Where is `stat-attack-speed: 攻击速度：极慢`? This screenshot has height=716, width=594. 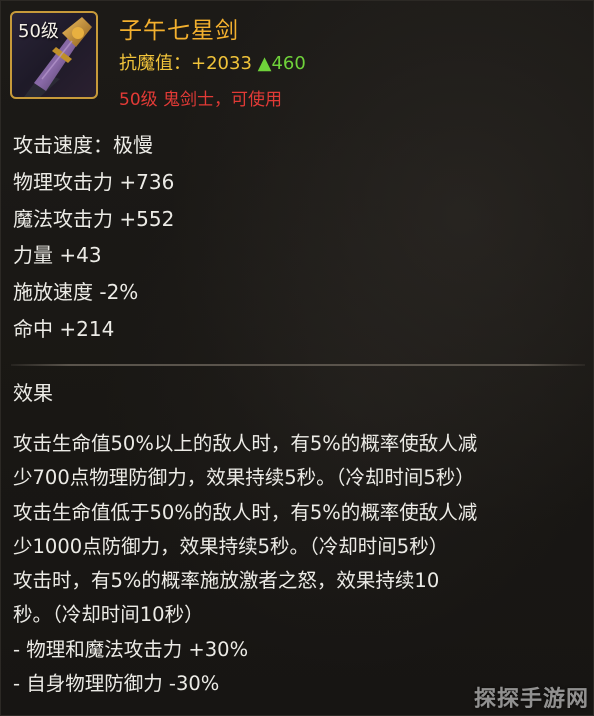 stat-attack-speed: 攻击速度：极慢 is located at coordinates (83, 145).